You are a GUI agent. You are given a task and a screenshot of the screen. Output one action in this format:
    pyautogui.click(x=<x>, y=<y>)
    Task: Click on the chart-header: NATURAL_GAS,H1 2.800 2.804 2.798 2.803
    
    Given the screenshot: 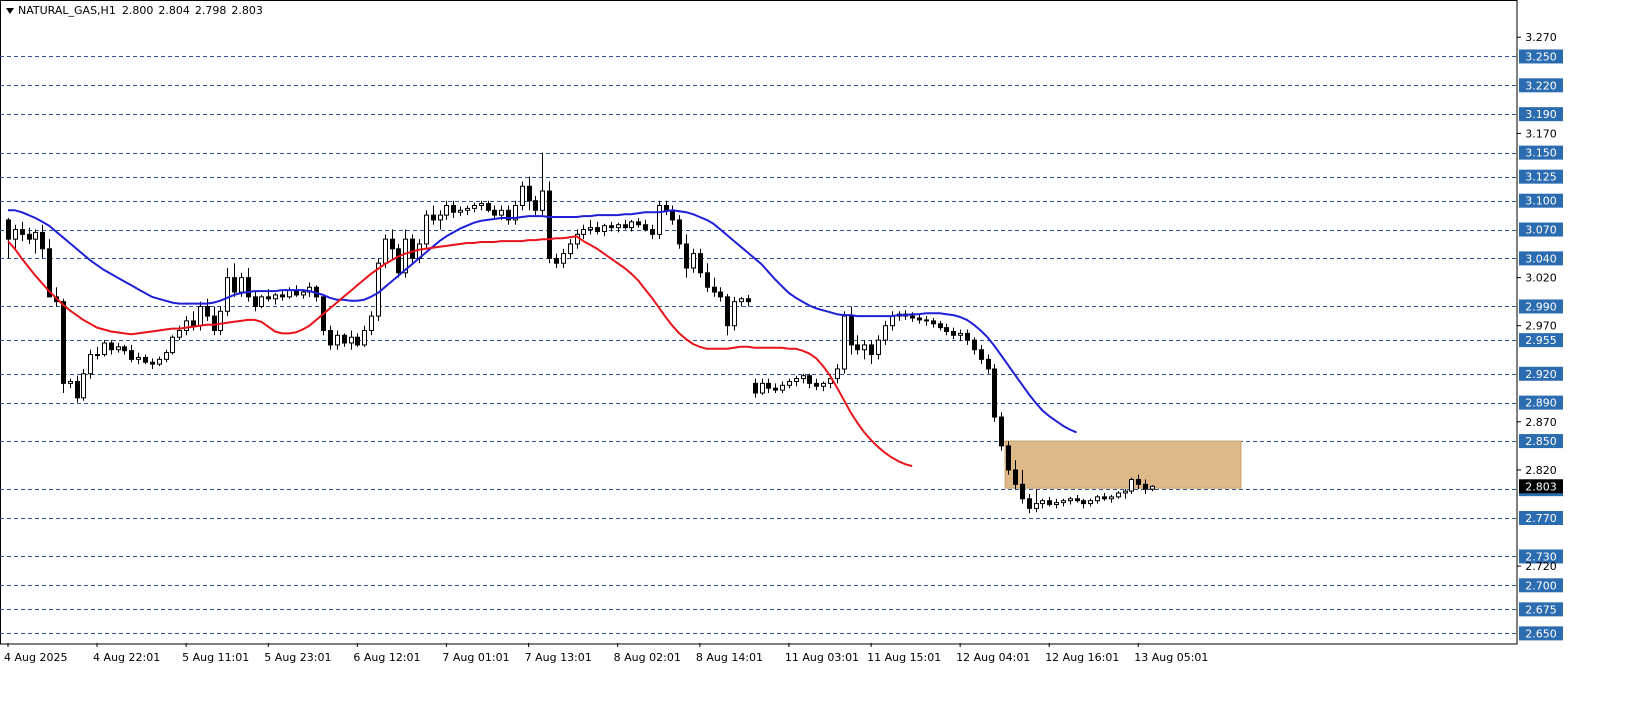 What is the action you would take?
    pyautogui.click(x=137, y=10)
    